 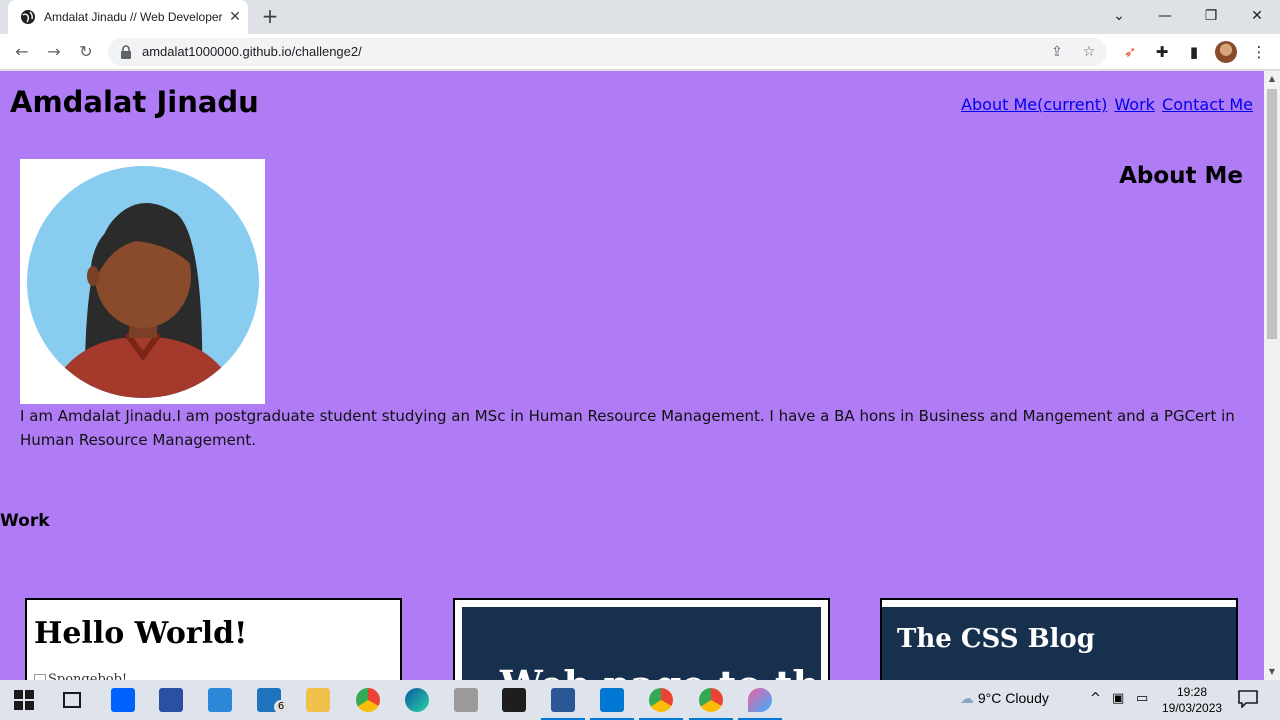 I want to click on about-heading: About Me, so click(x=1181, y=176).